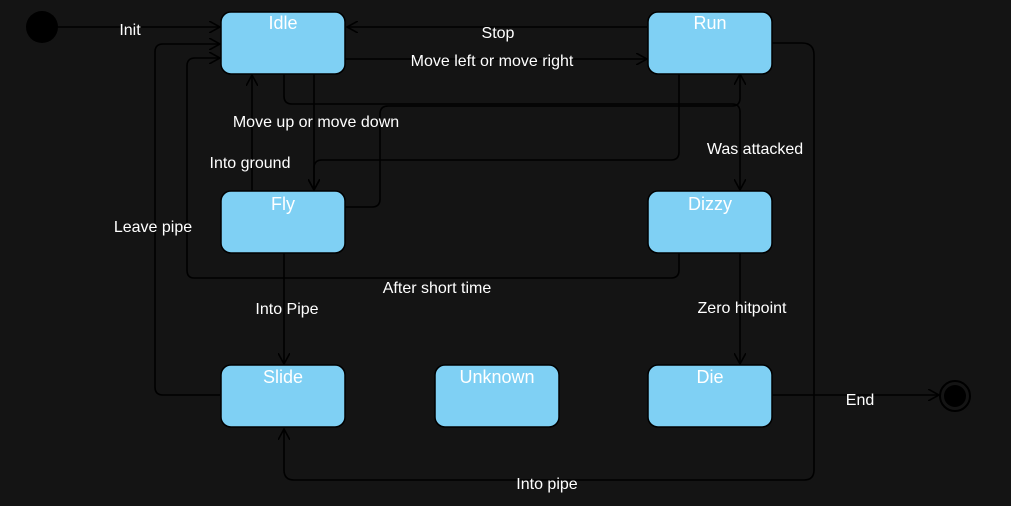 The image size is (1011, 506). What do you see at coordinates (42, 27) in the screenshot?
I see `initial-state` at bounding box center [42, 27].